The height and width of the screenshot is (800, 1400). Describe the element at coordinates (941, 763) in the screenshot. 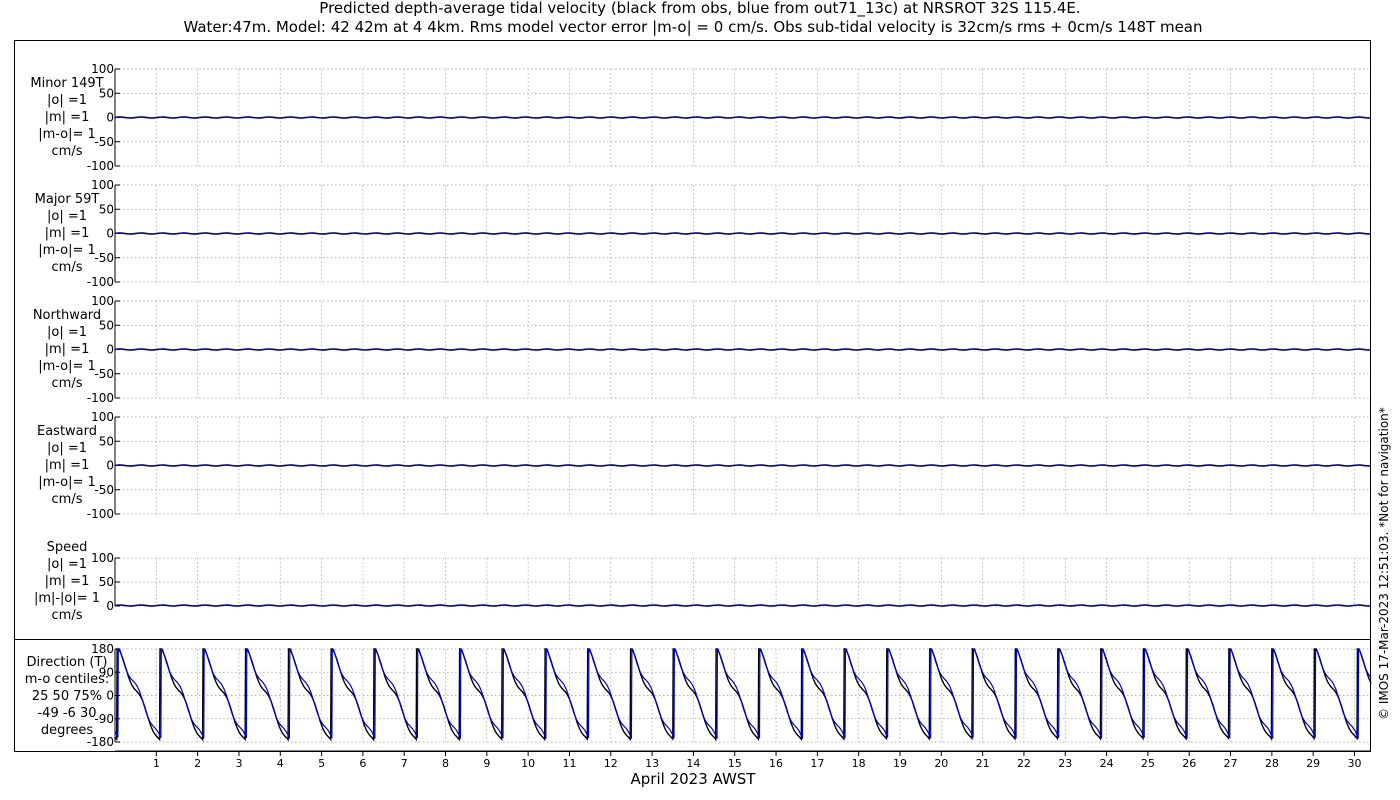

I see `x-tick-label-20: 20` at that location.